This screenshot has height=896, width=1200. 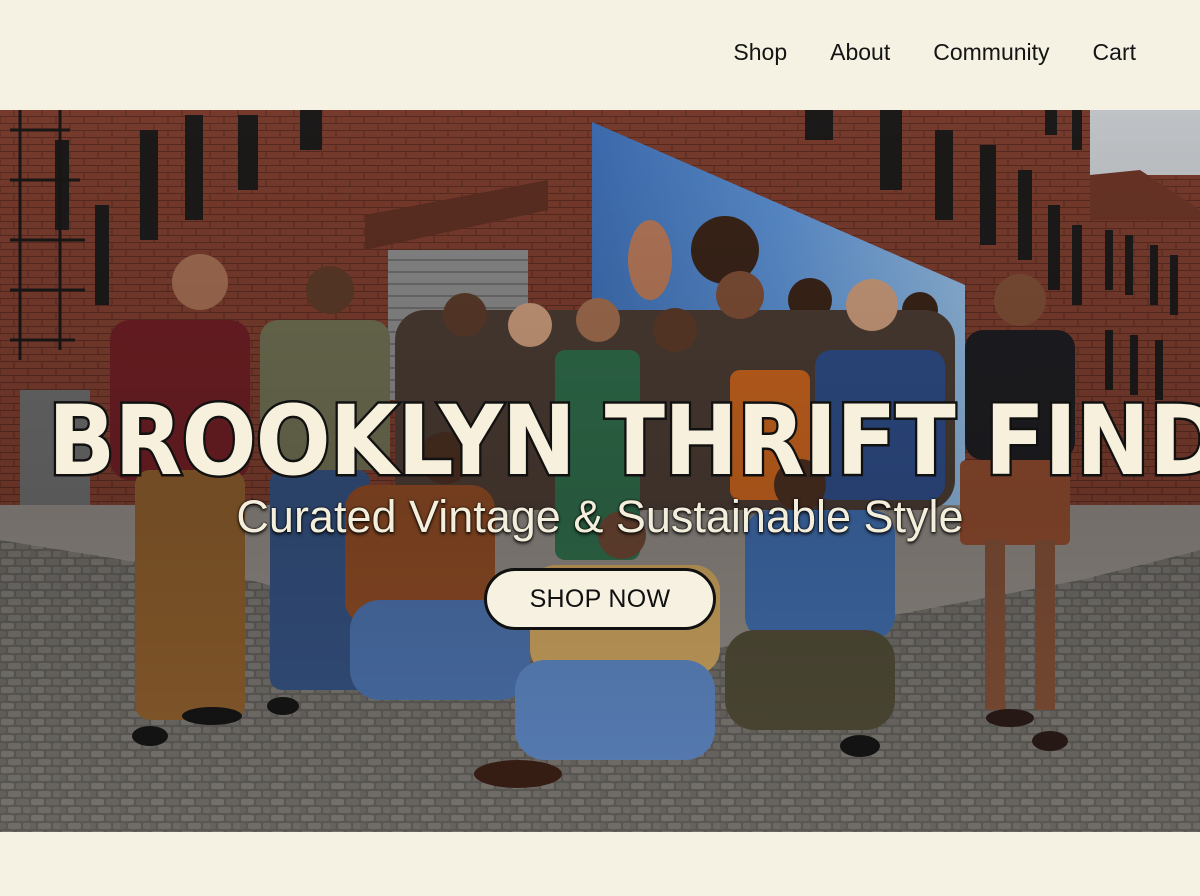 What do you see at coordinates (760, 52) in the screenshot?
I see `nav-shop-link: Shop` at bounding box center [760, 52].